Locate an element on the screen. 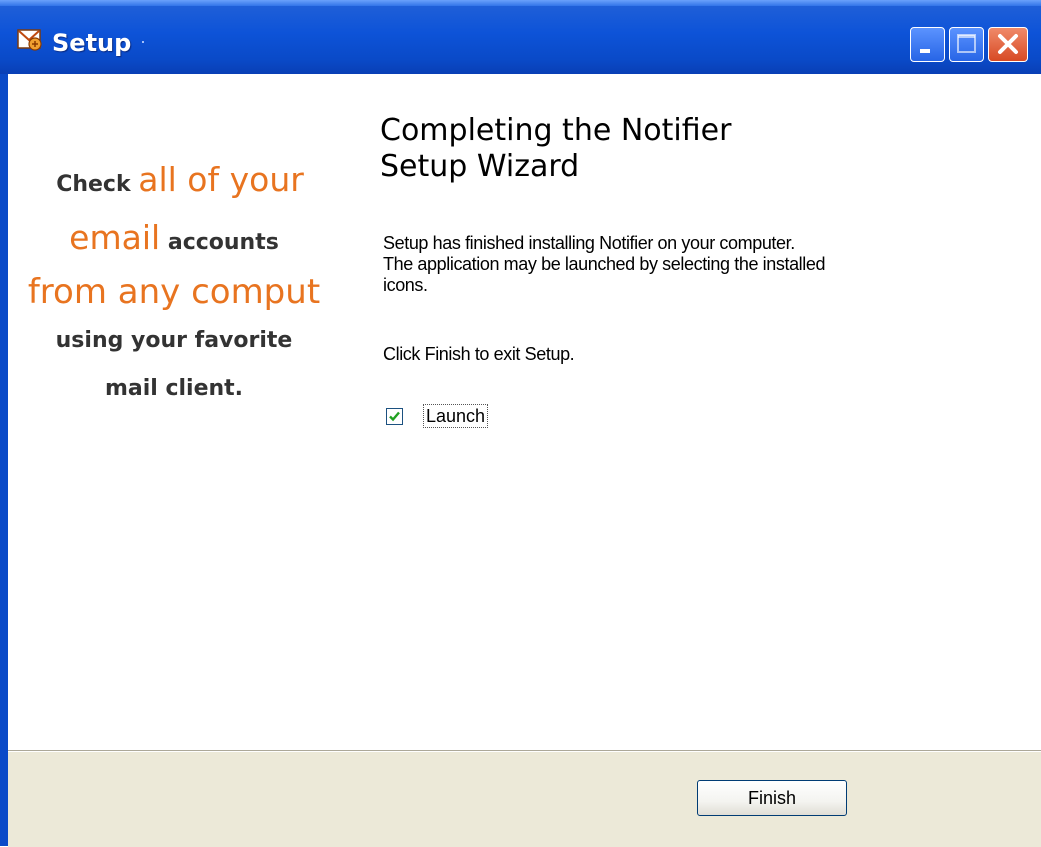  promo-text: Check is located at coordinates (97, 184).